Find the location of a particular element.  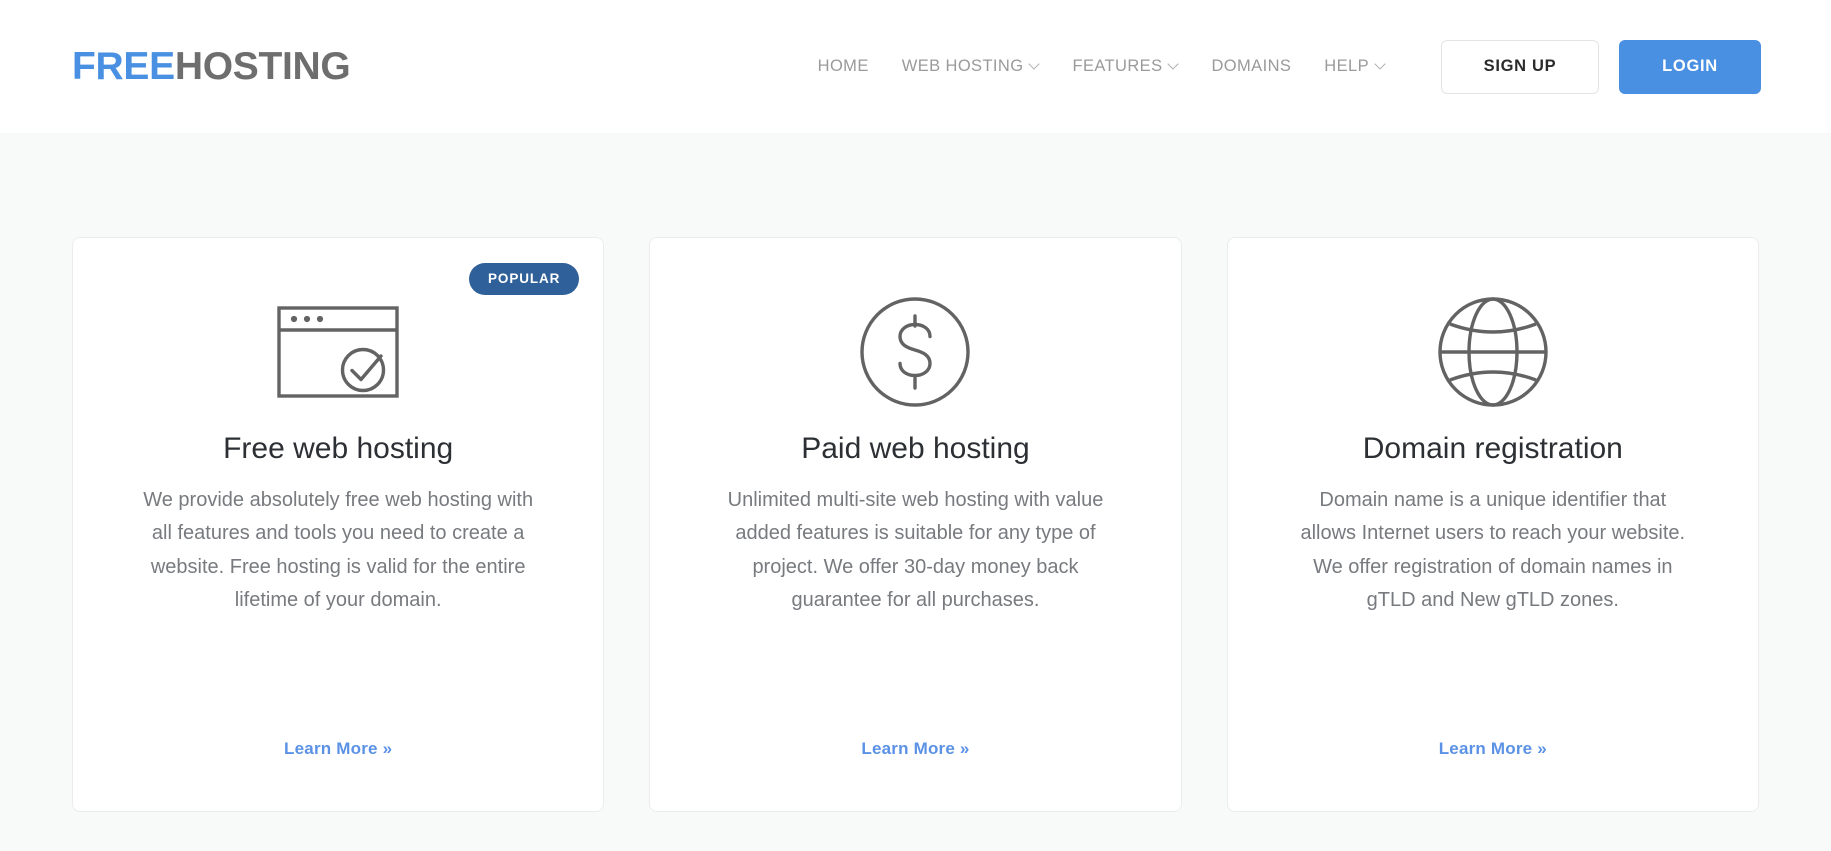

card-title: Paid web hosting is located at coordinates (915, 448).